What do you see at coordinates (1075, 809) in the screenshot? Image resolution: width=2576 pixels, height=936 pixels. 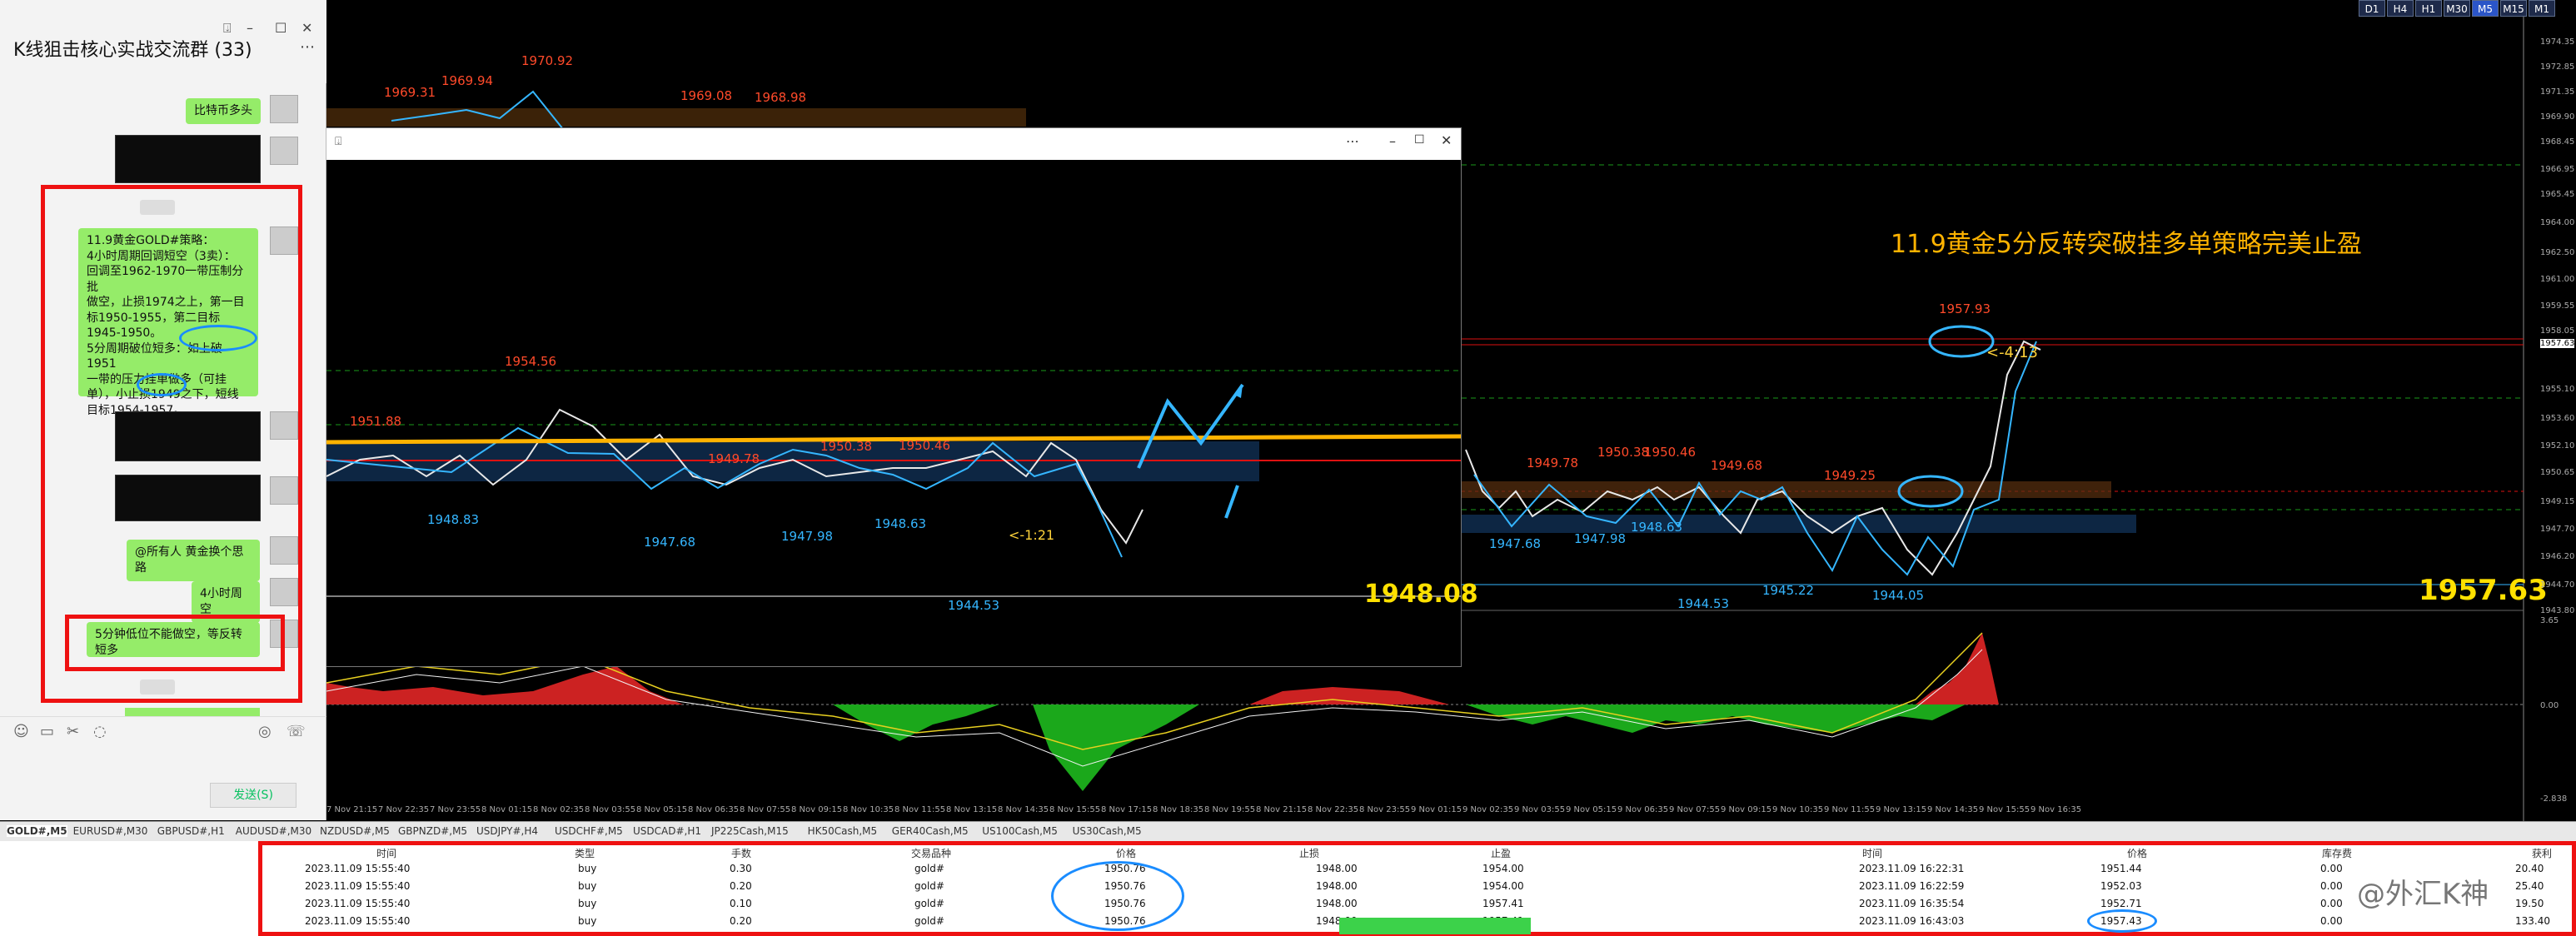 I see `time-tick: 8 Nov 15:55` at bounding box center [1075, 809].